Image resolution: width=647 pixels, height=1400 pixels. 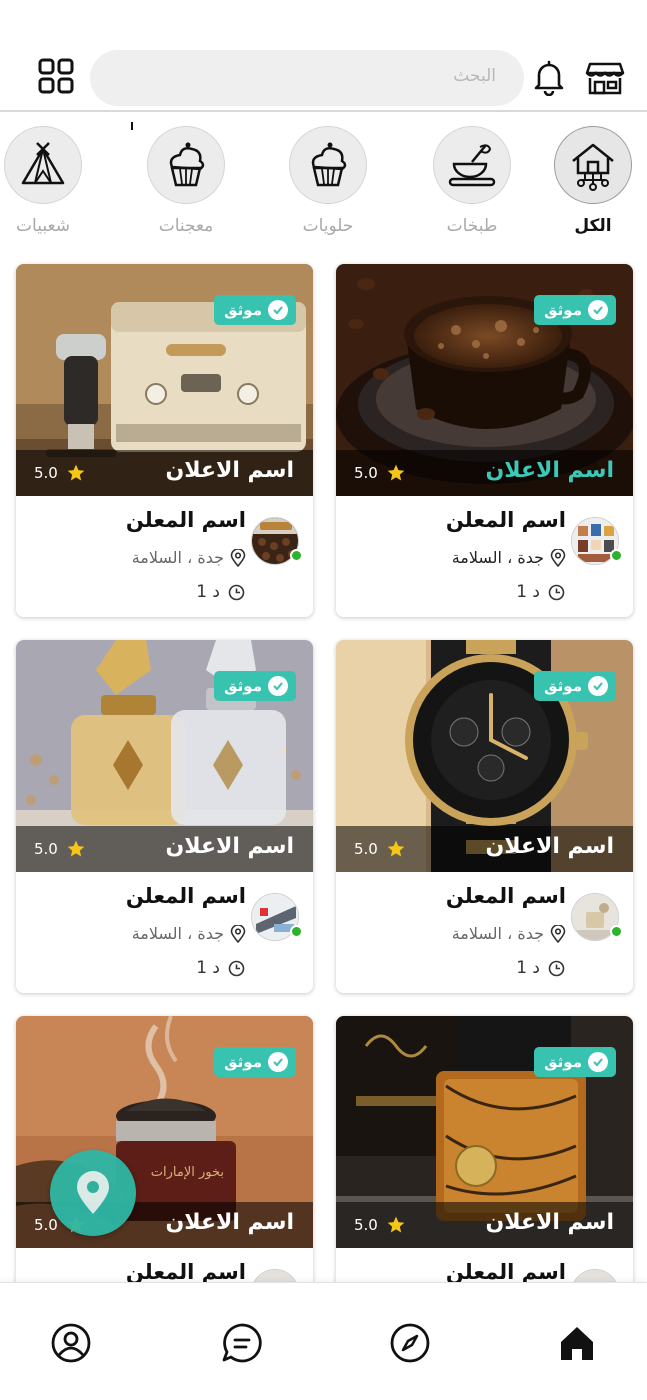 What do you see at coordinates (549, 77) in the screenshot?
I see `bell-icon` at bounding box center [549, 77].